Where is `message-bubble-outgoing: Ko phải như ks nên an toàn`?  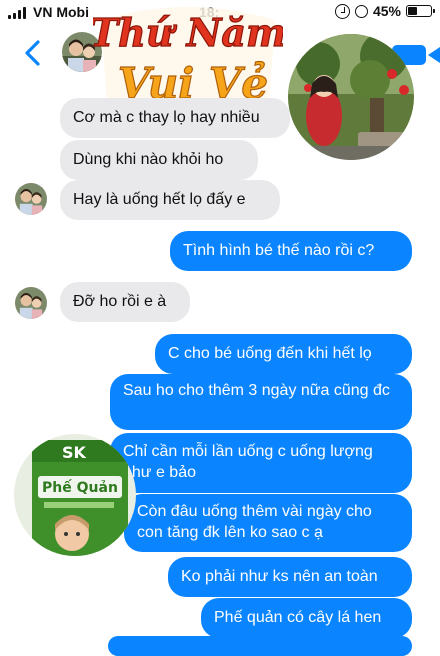 message-bubble-outgoing: Ko phải như ks nên an toàn is located at coordinates (290, 577).